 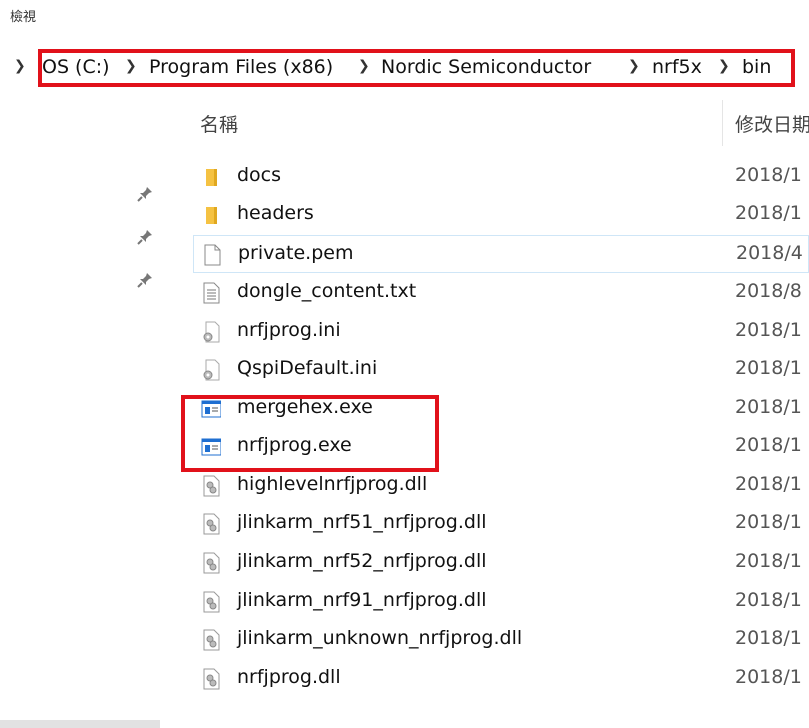 I want to click on file-date: 2018/4, so click(x=769, y=253).